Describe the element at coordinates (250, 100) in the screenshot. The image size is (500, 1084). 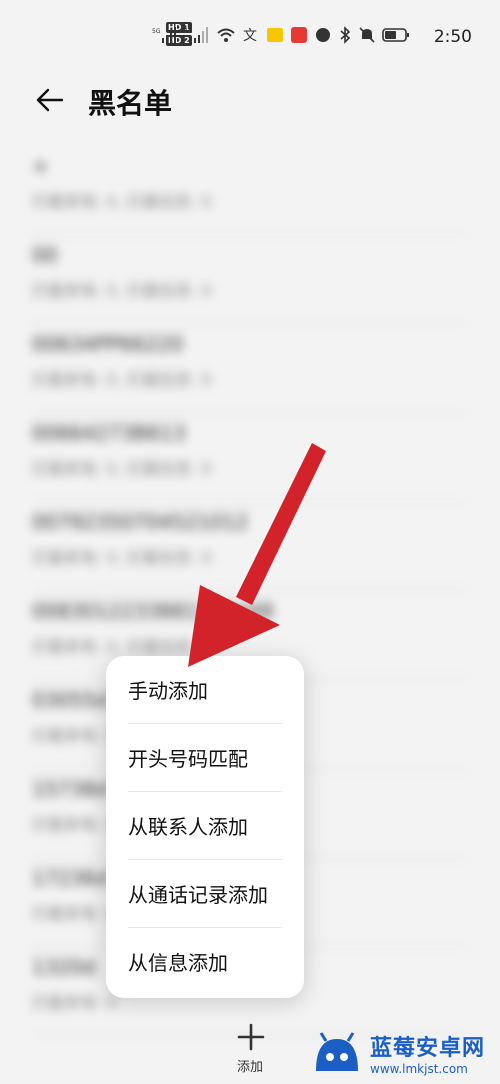
I see `header: 黑名单` at that location.